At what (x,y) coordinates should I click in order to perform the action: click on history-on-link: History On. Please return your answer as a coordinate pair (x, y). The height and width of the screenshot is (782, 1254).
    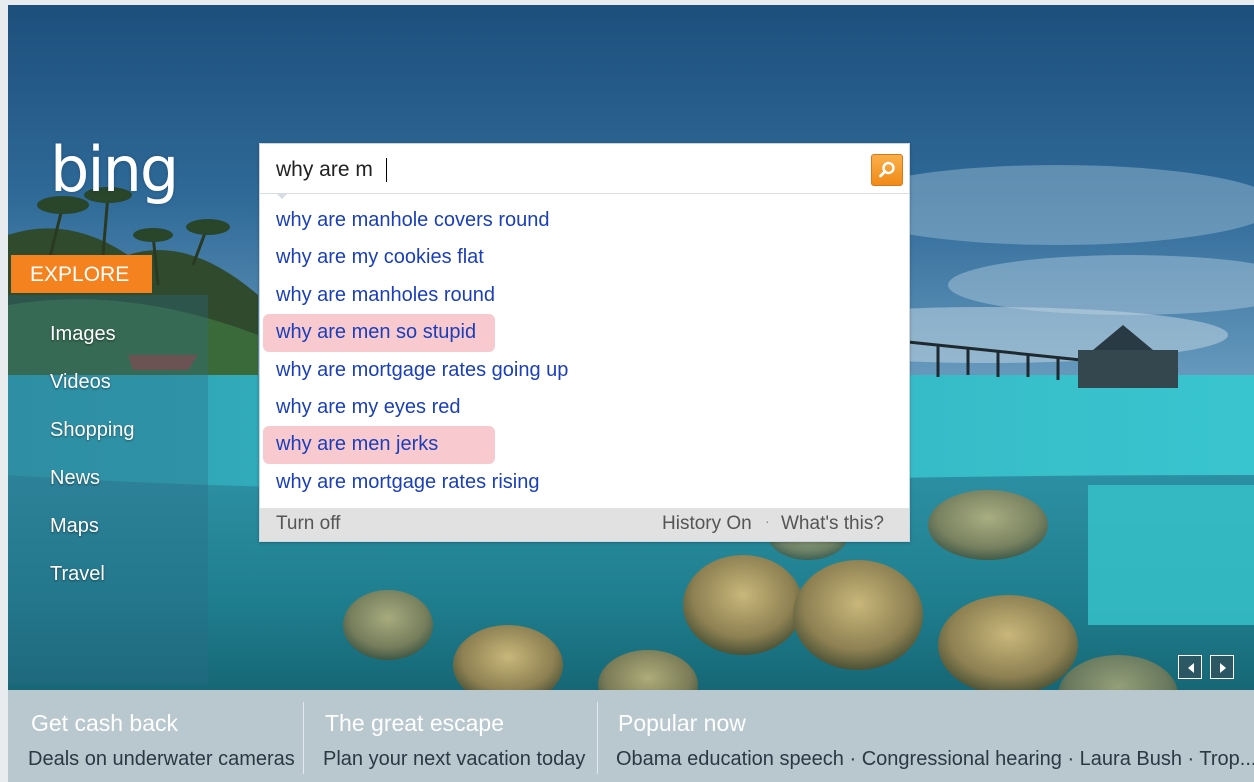
    Looking at the image, I should click on (707, 524).